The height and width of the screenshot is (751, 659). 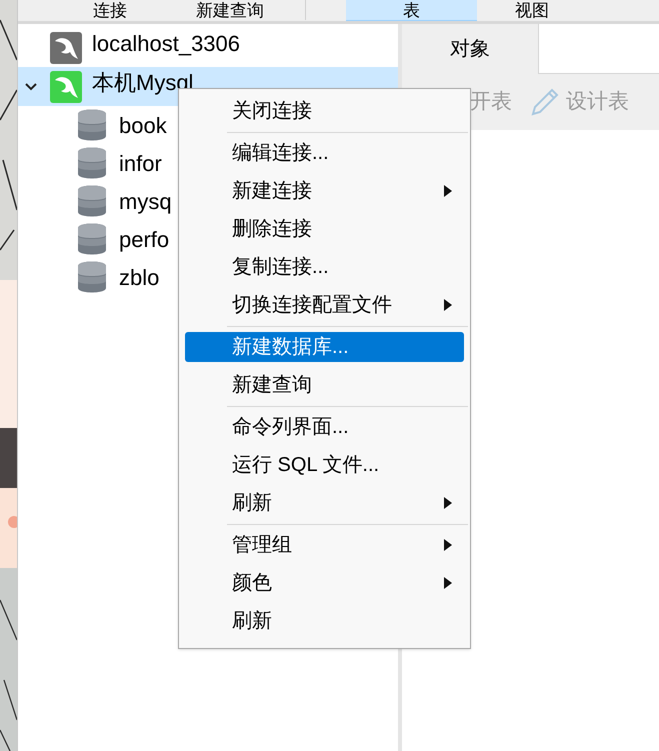 What do you see at coordinates (166, 44) in the screenshot?
I see `connection-name: localhost_3306` at bounding box center [166, 44].